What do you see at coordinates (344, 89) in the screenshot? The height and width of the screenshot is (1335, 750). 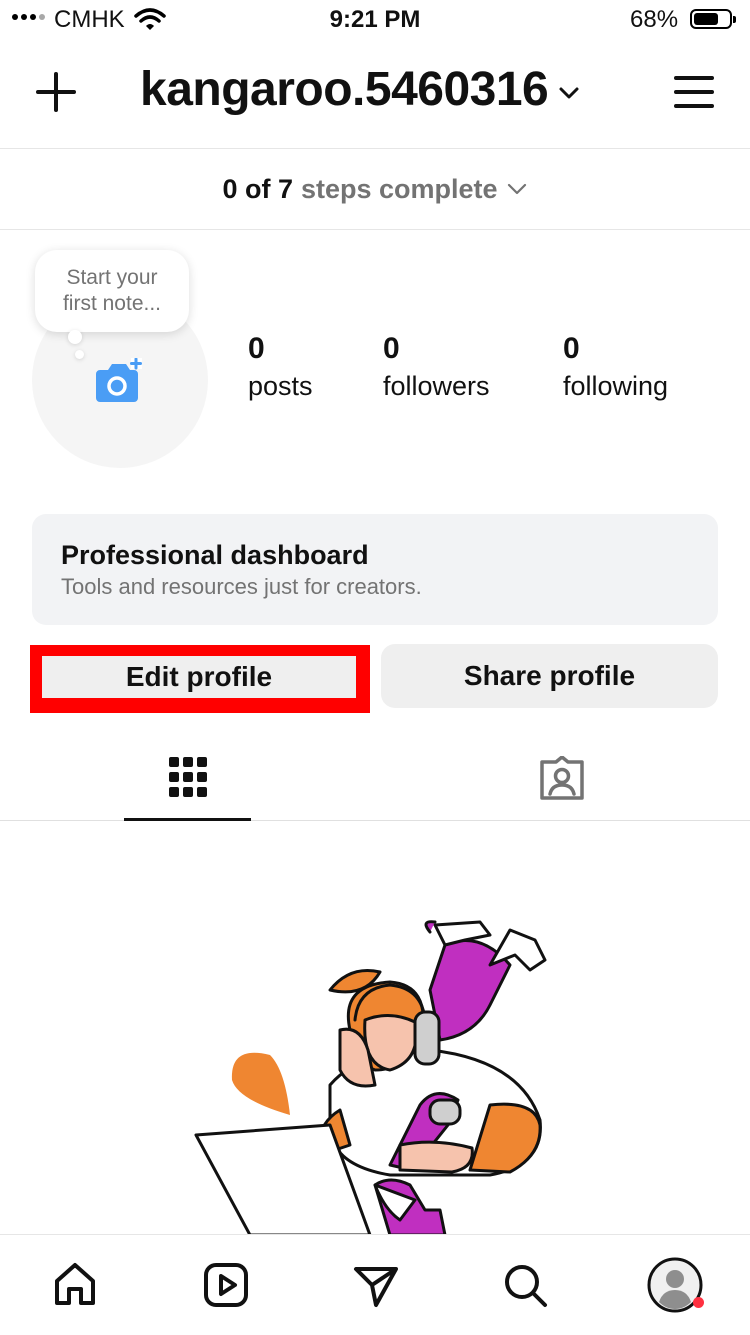 I see `username: kangaroo.5460316` at bounding box center [344, 89].